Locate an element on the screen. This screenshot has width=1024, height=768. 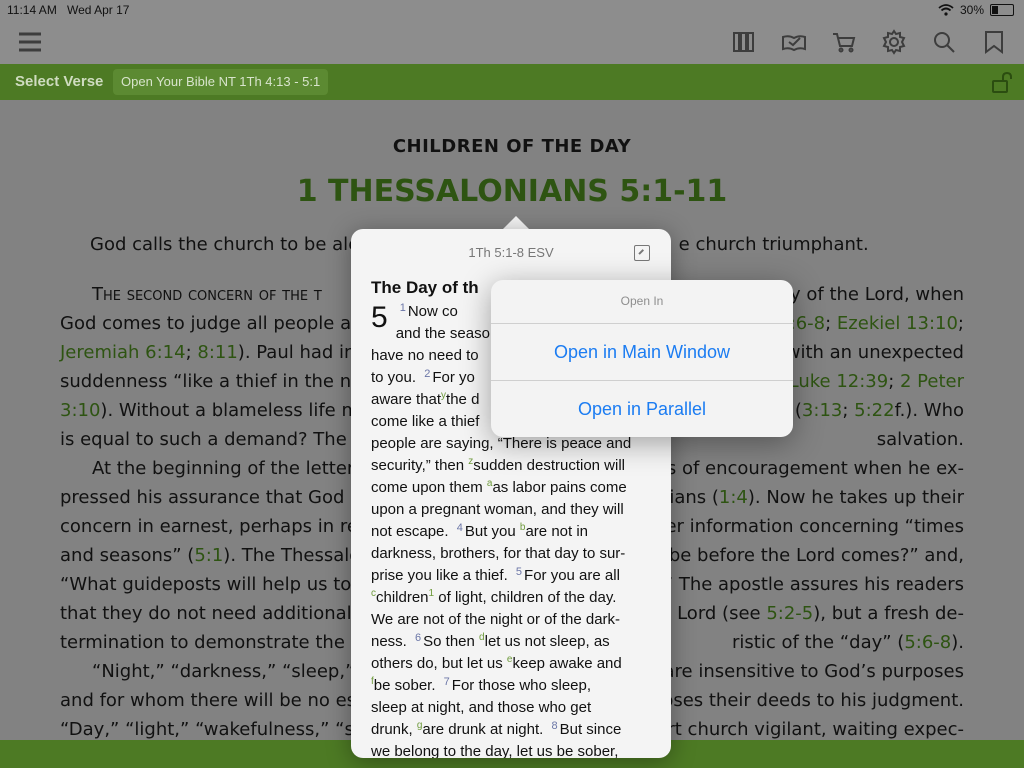
open-in-main-window-button: Open in Main Window is located at coordinates (642, 352).